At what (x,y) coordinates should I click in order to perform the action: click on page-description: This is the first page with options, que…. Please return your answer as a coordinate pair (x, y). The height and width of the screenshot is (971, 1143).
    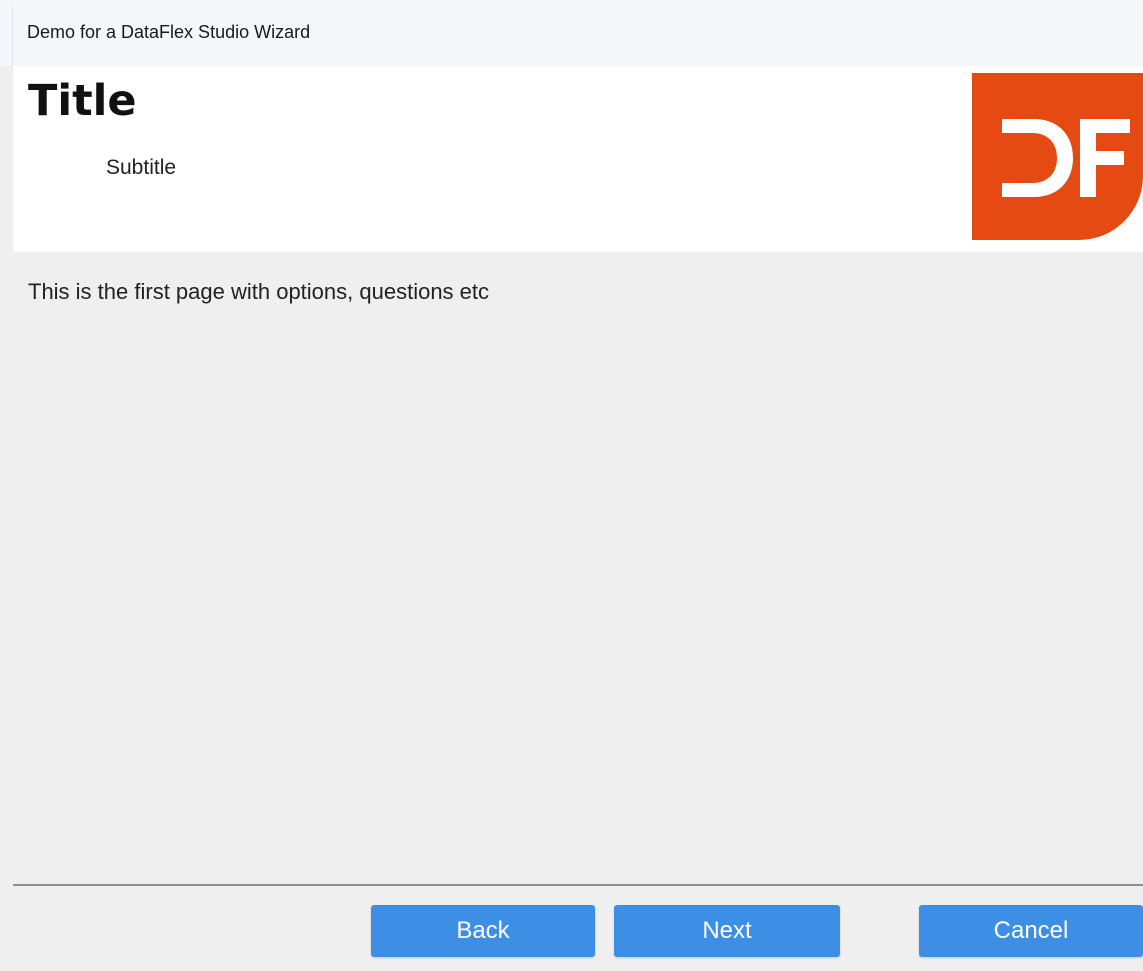
    Looking at the image, I should click on (259, 291).